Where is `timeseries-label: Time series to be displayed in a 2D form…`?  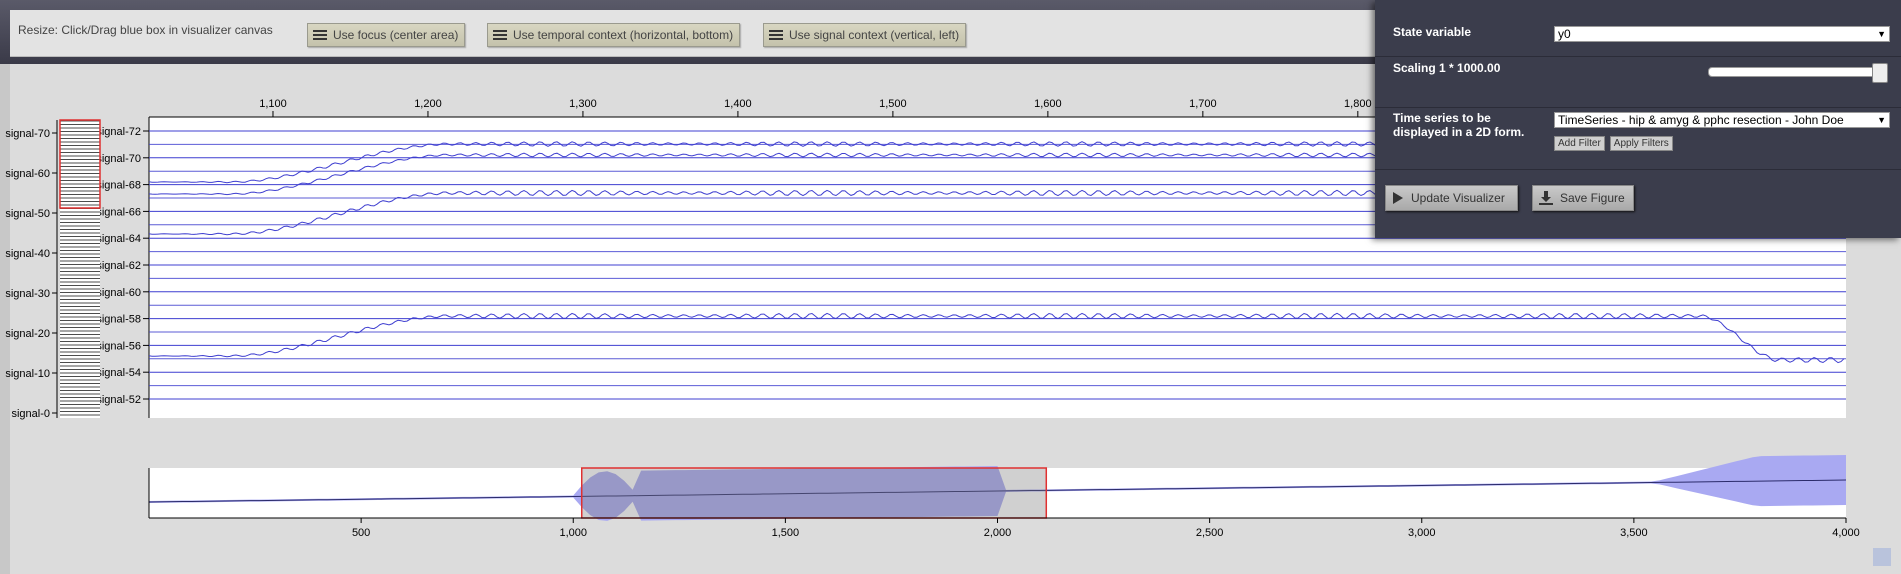
timeseries-label: Time series to be displayed in a 2D form… is located at coordinates (1459, 125).